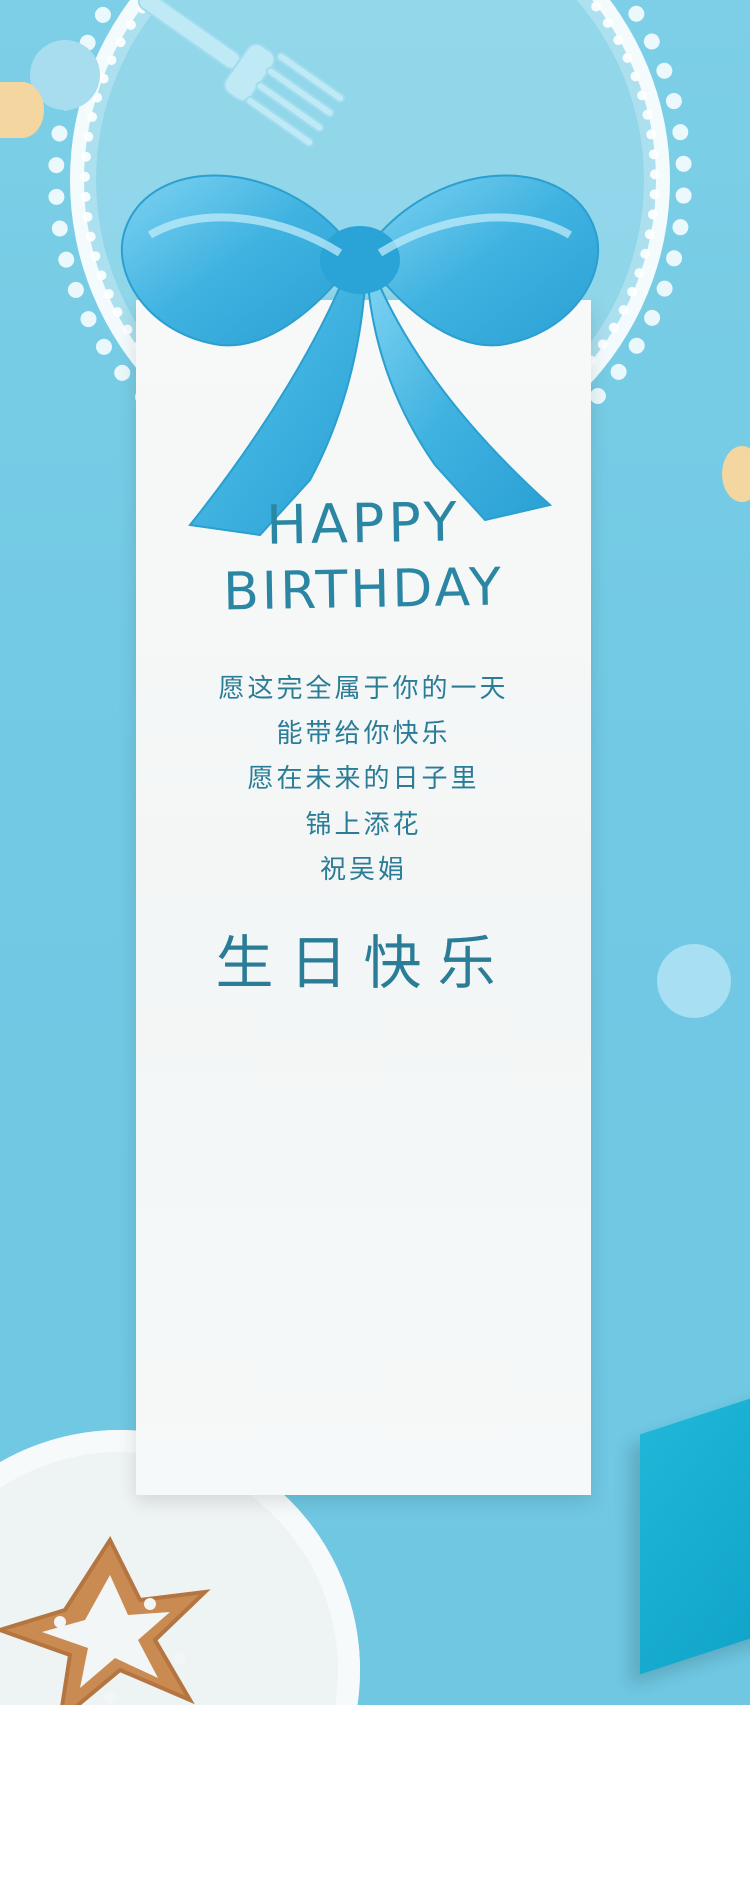 The width and height of the screenshot is (750, 1897). What do you see at coordinates (105, 1620) in the screenshot?
I see `star-cookie-icon` at bounding box center [105, 1620].